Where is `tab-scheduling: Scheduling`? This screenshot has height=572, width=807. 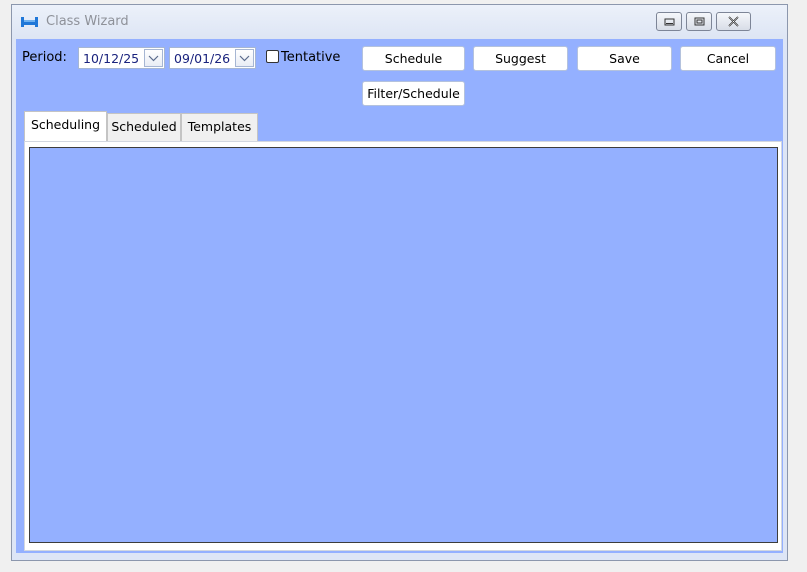
tab-scheduling: Scheduling is located at coordinates (65, 126).